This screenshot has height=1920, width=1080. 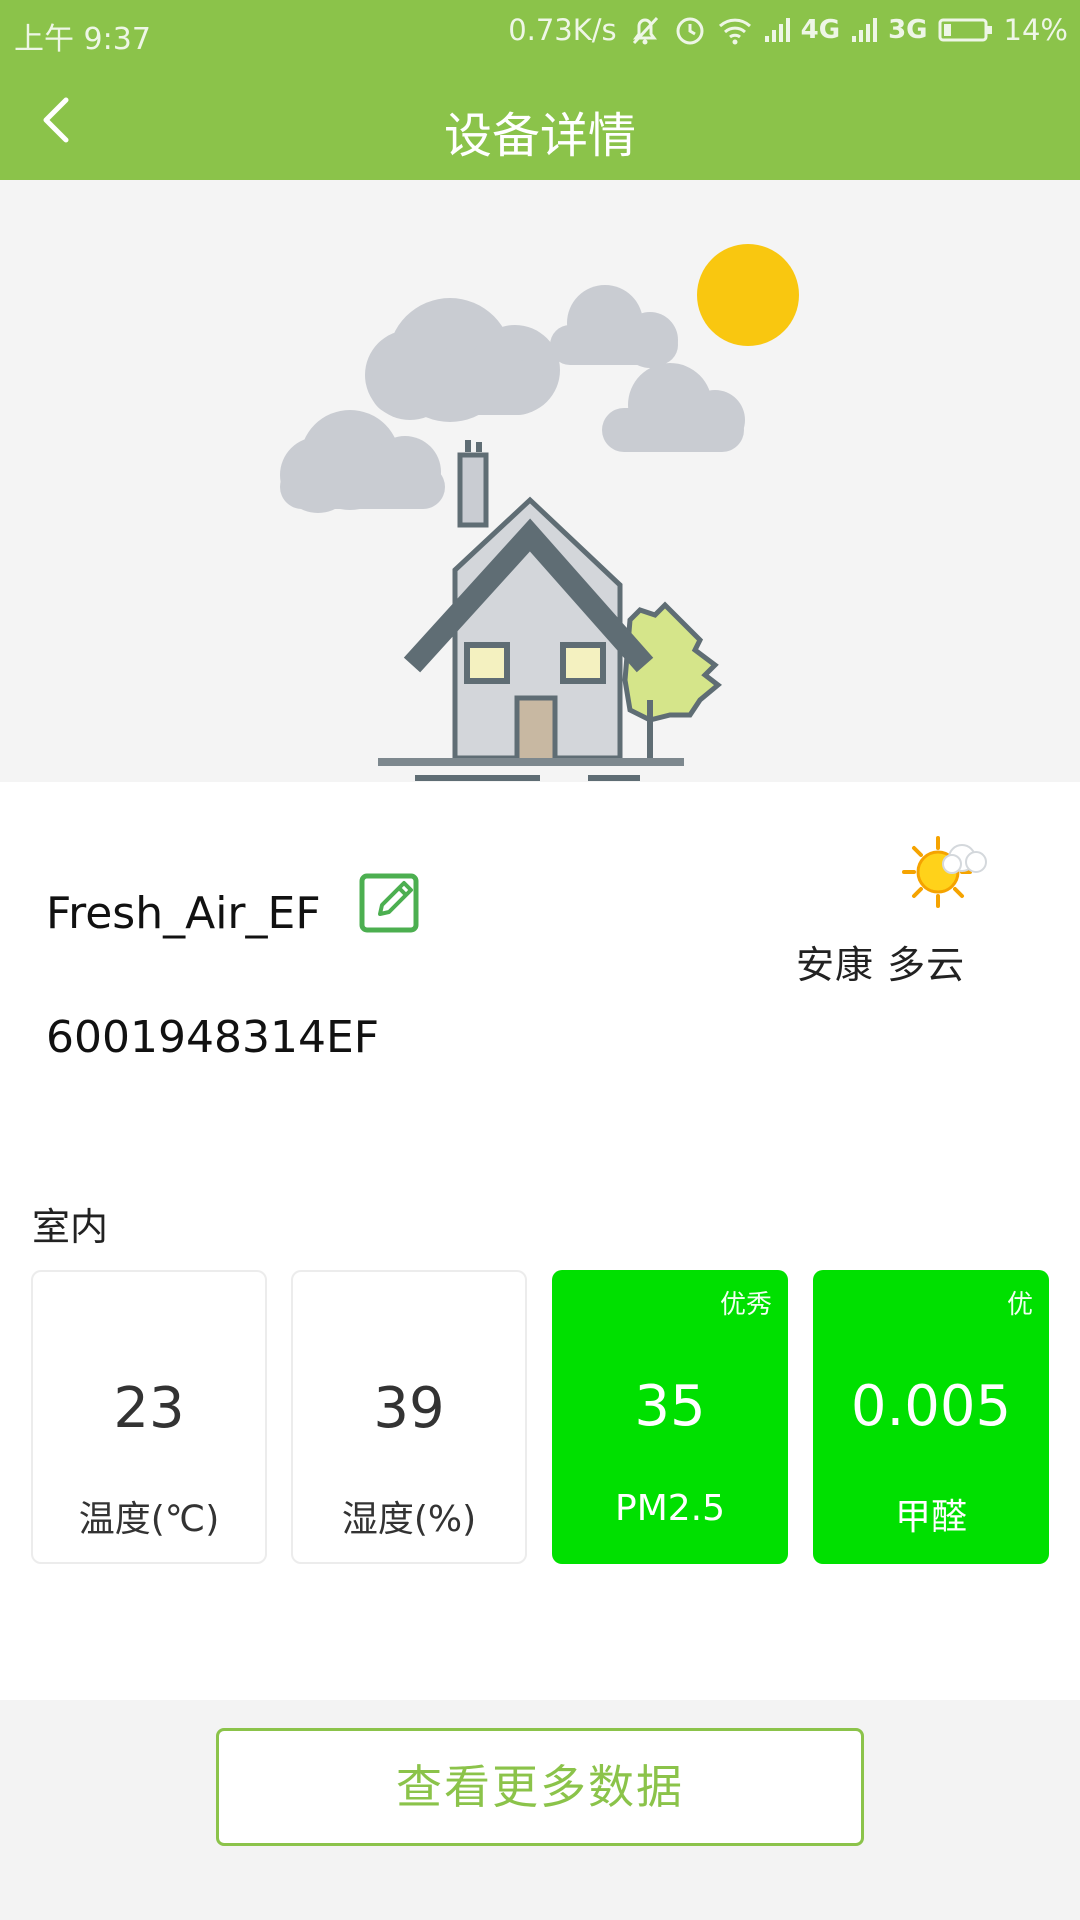 I want to click on alarm-icon, so click(x=690, y=31).